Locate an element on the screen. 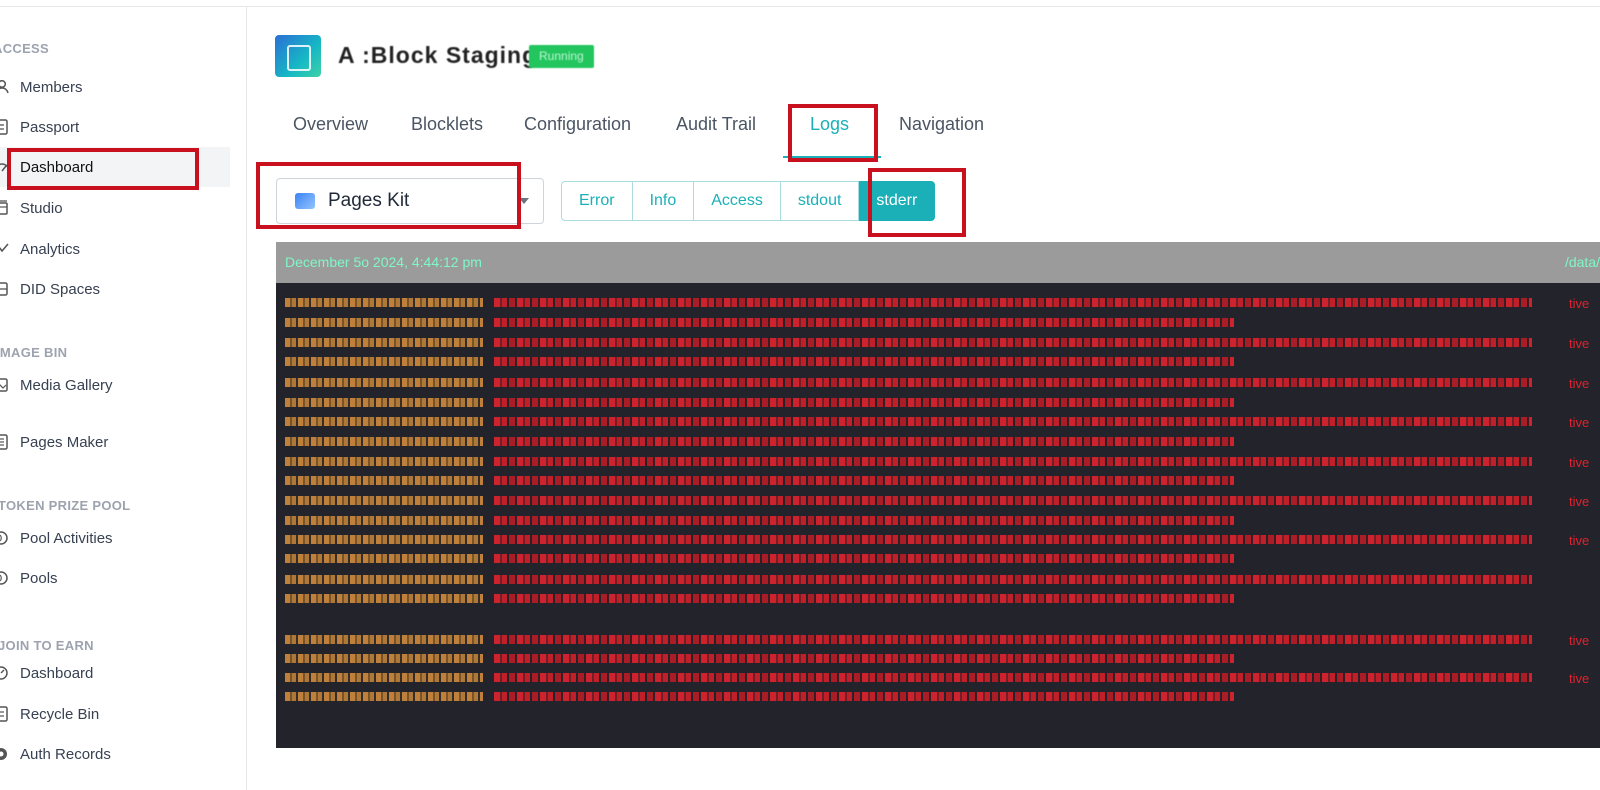 This screenshot has height=790, width=1600. sidebar-item-pages-maker: Pages Maker is located at coordinates (115, 442).